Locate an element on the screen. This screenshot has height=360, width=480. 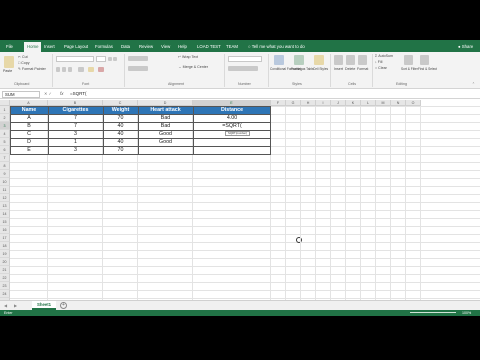
row-header-23: 23 is located at coordinates (5, 286).